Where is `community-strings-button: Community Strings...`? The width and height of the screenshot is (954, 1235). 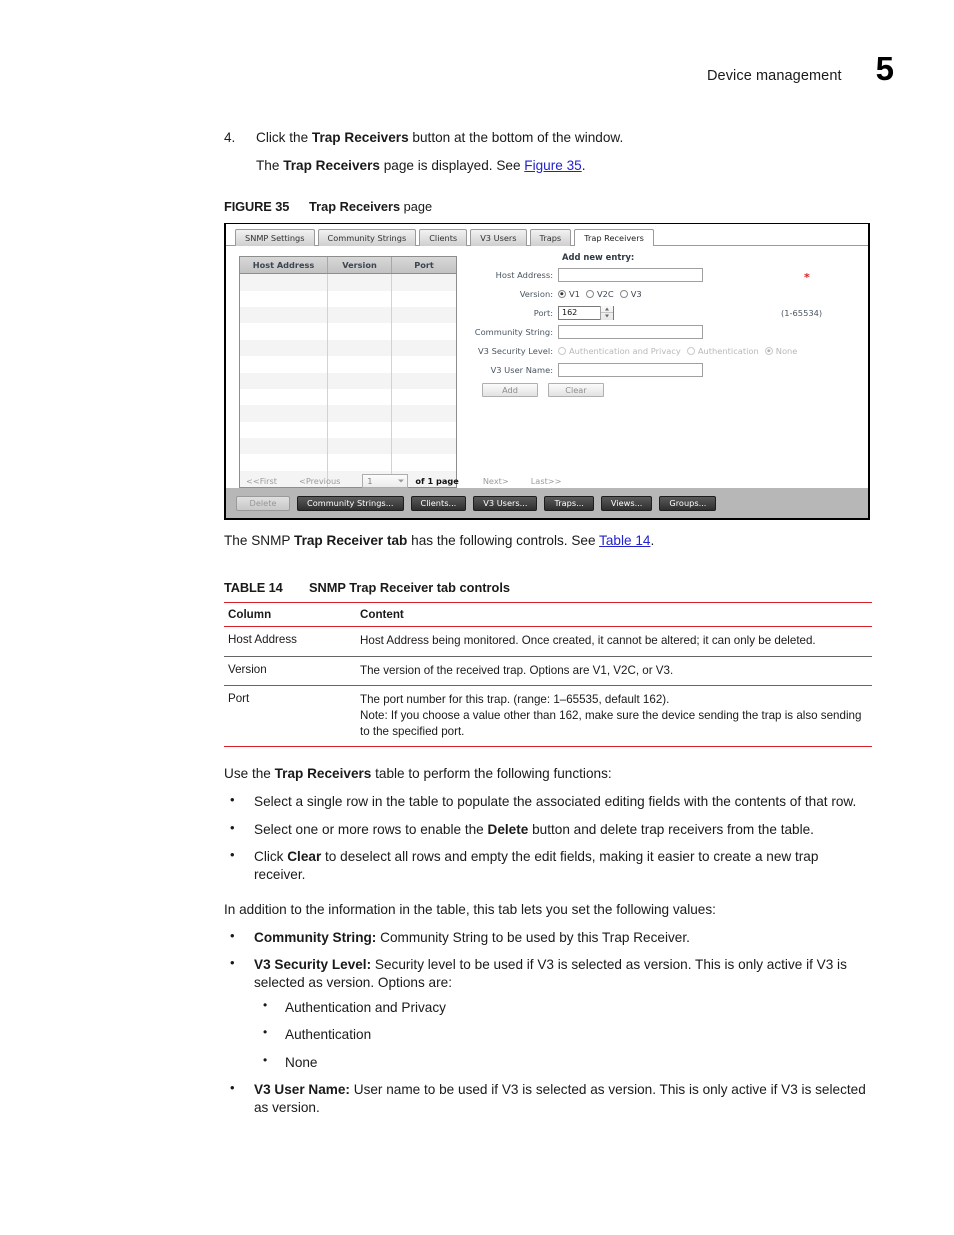
community-strings-button: Community Strings... is located at coordinates (350, 503).